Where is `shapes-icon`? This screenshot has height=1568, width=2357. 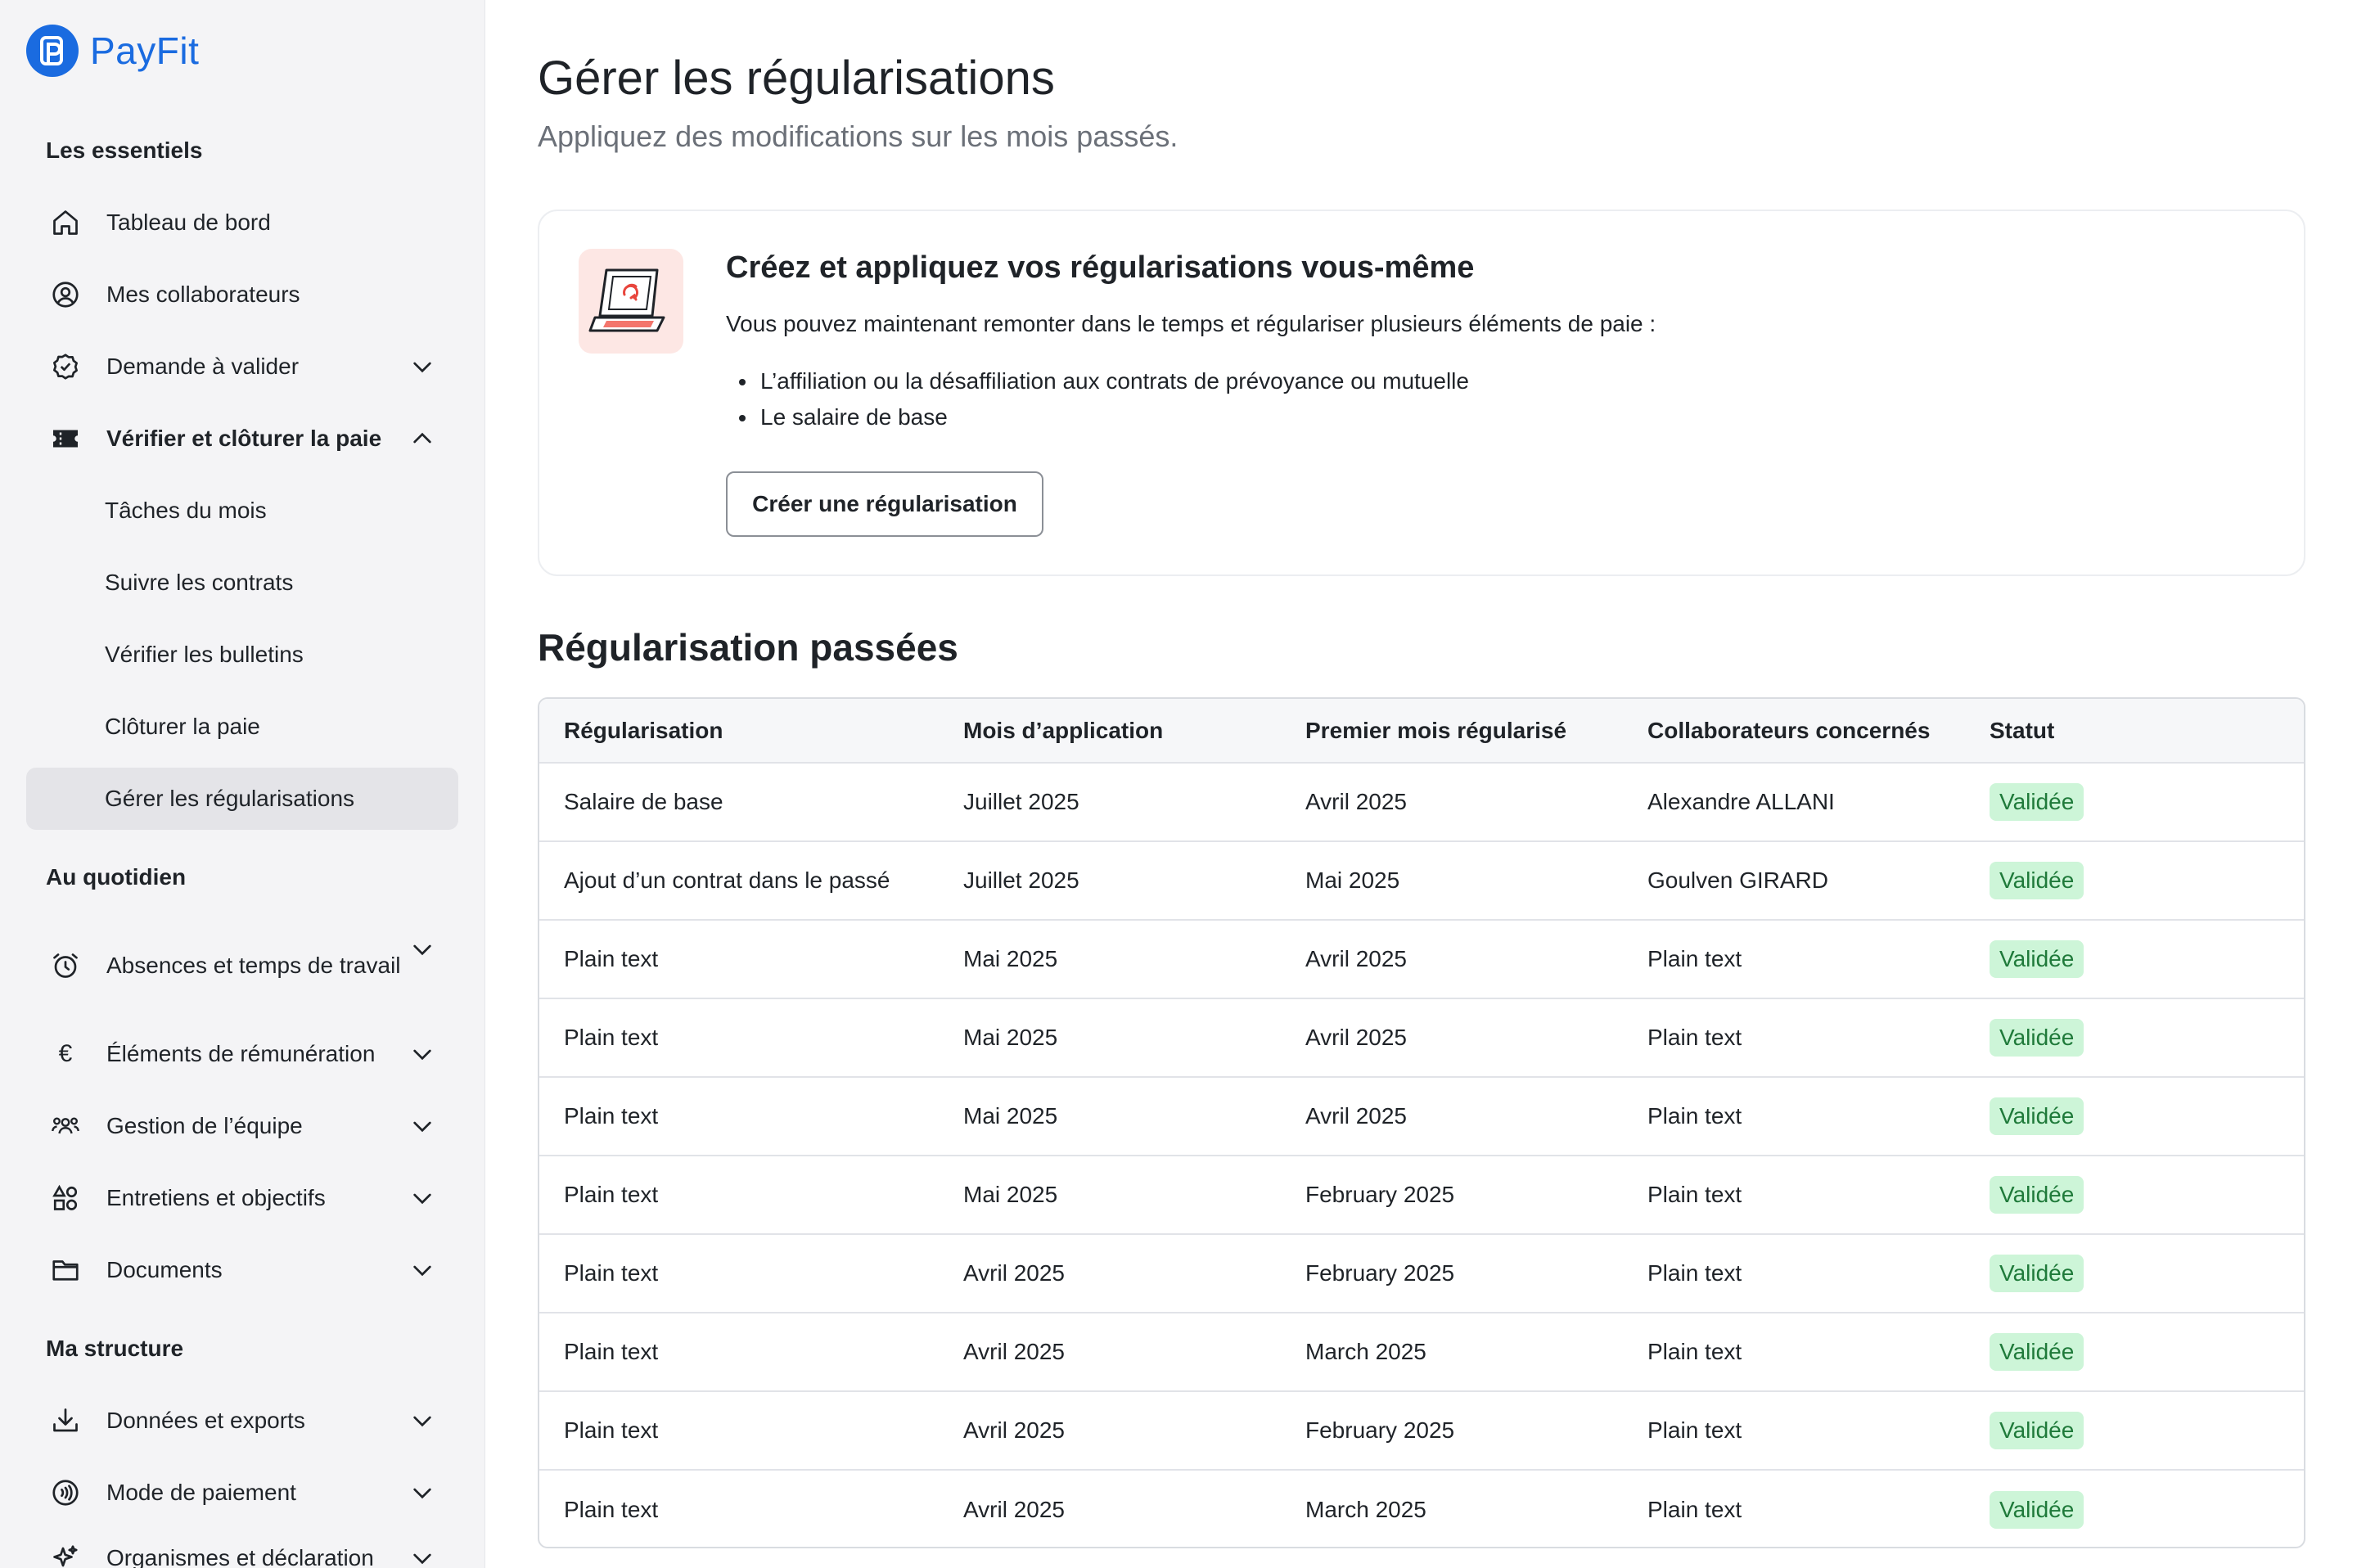
shapes-icon is located at coordinates (65, 1198).